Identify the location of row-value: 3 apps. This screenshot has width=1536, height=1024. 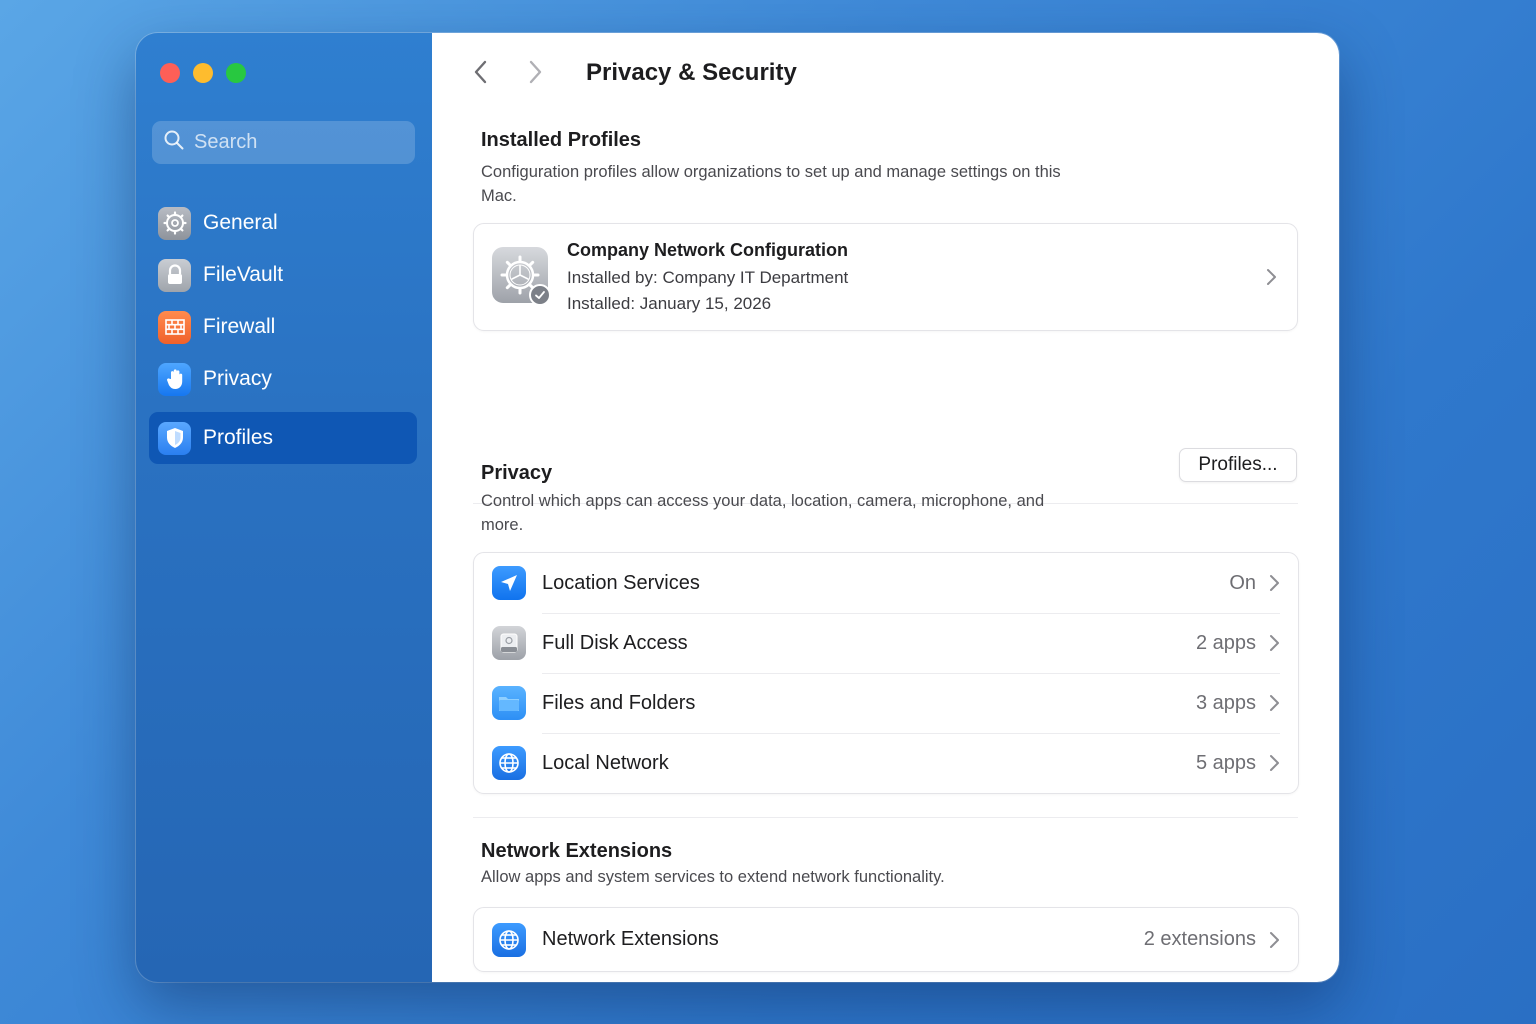
(1225, 702).